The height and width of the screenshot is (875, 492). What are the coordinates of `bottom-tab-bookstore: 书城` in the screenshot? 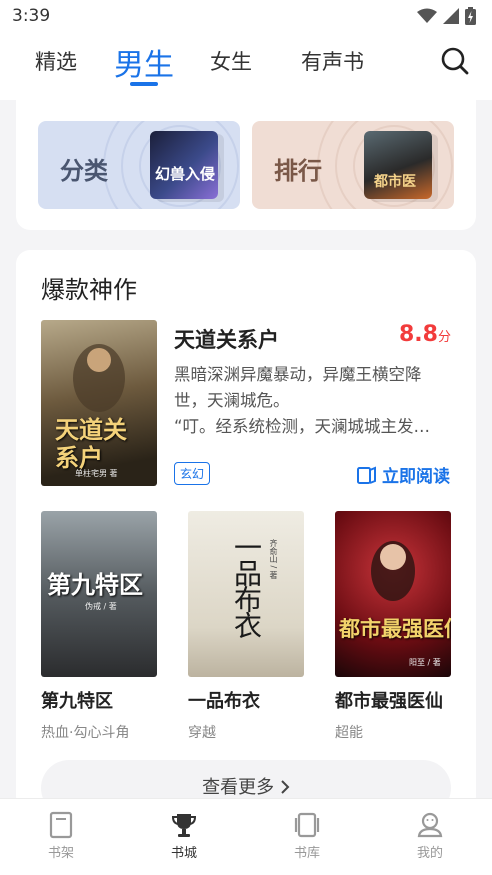 It's located at (184, 836).